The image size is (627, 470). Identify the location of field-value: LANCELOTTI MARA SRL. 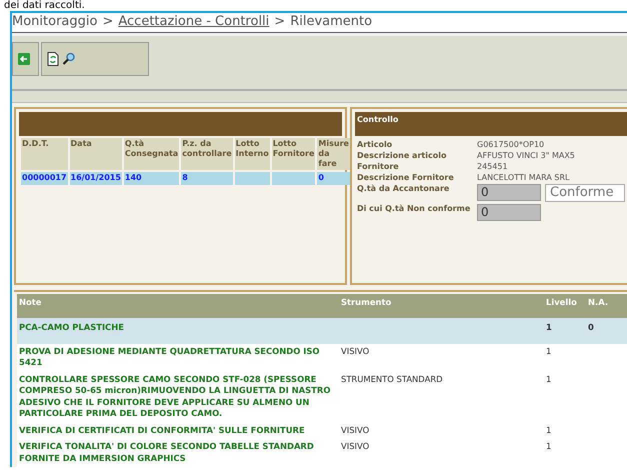
(523, 177).